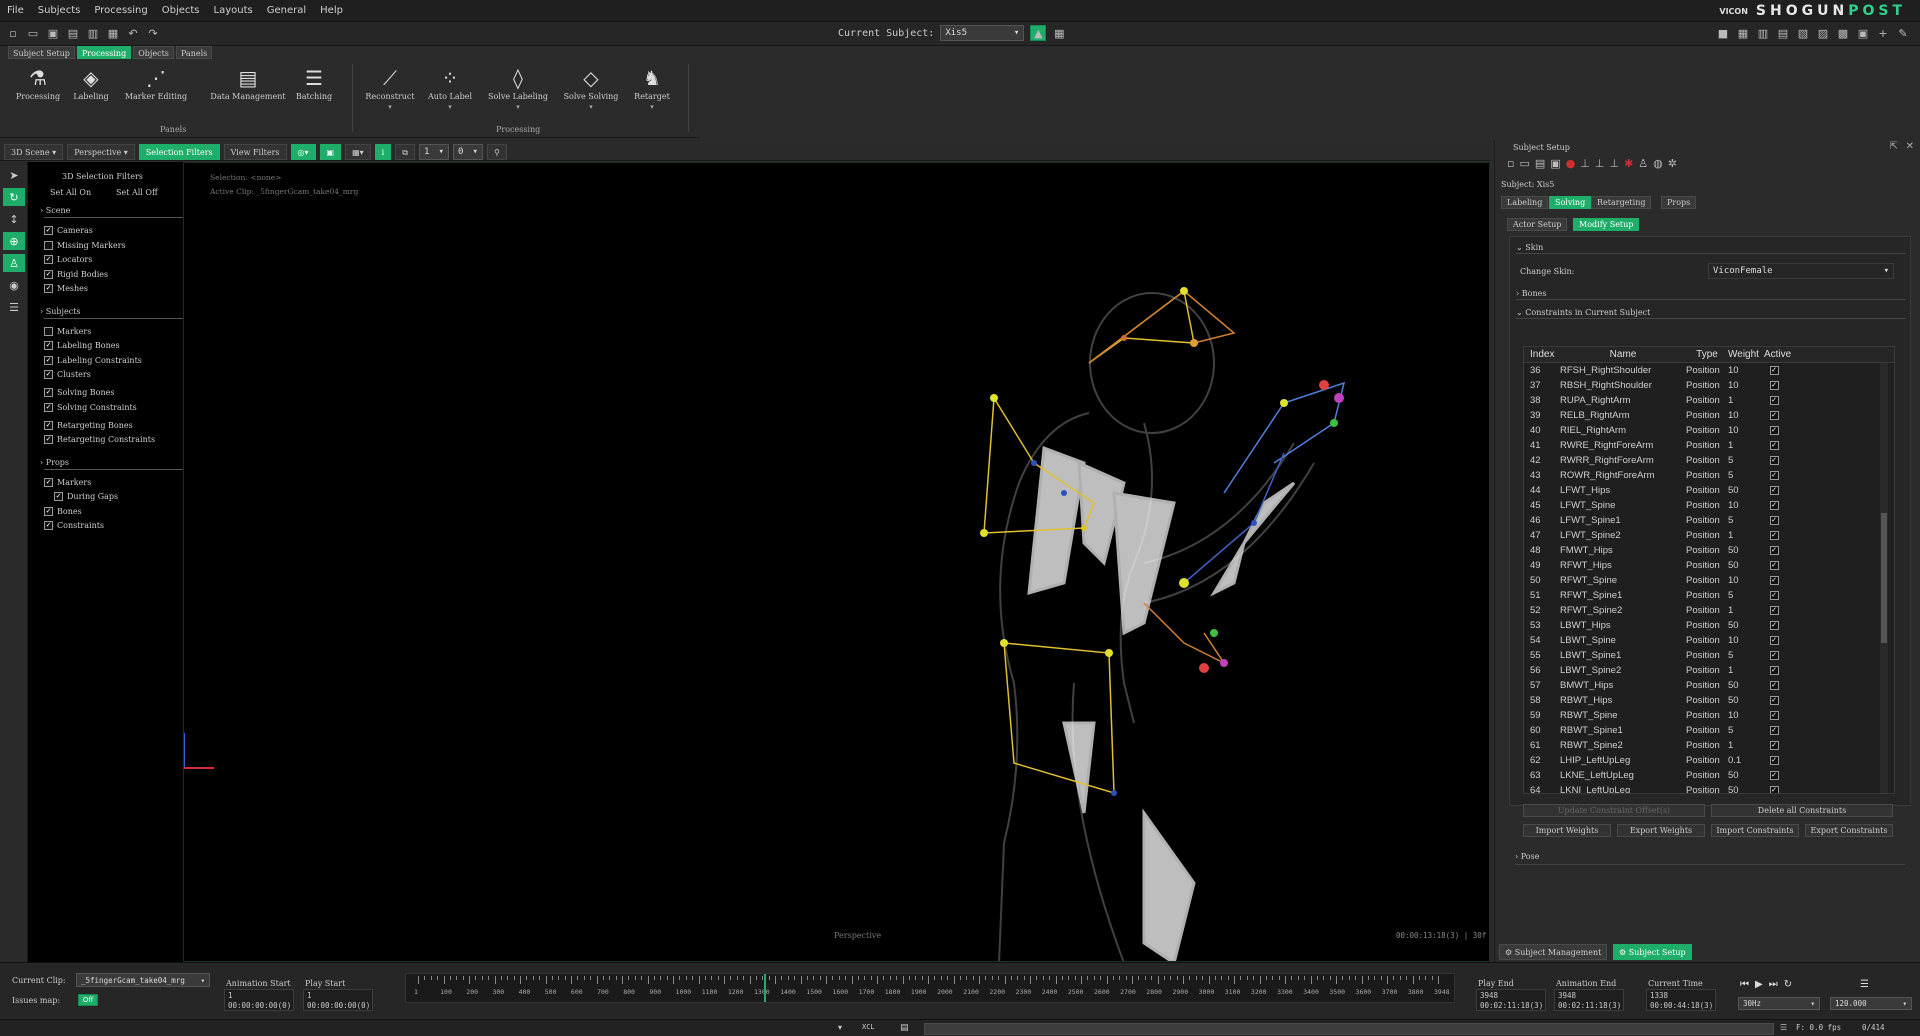 Image resolution: width=1920 pixels, height=1036 pixels. I want to click on layout-8-icon: ▣, so click(1863, 33).